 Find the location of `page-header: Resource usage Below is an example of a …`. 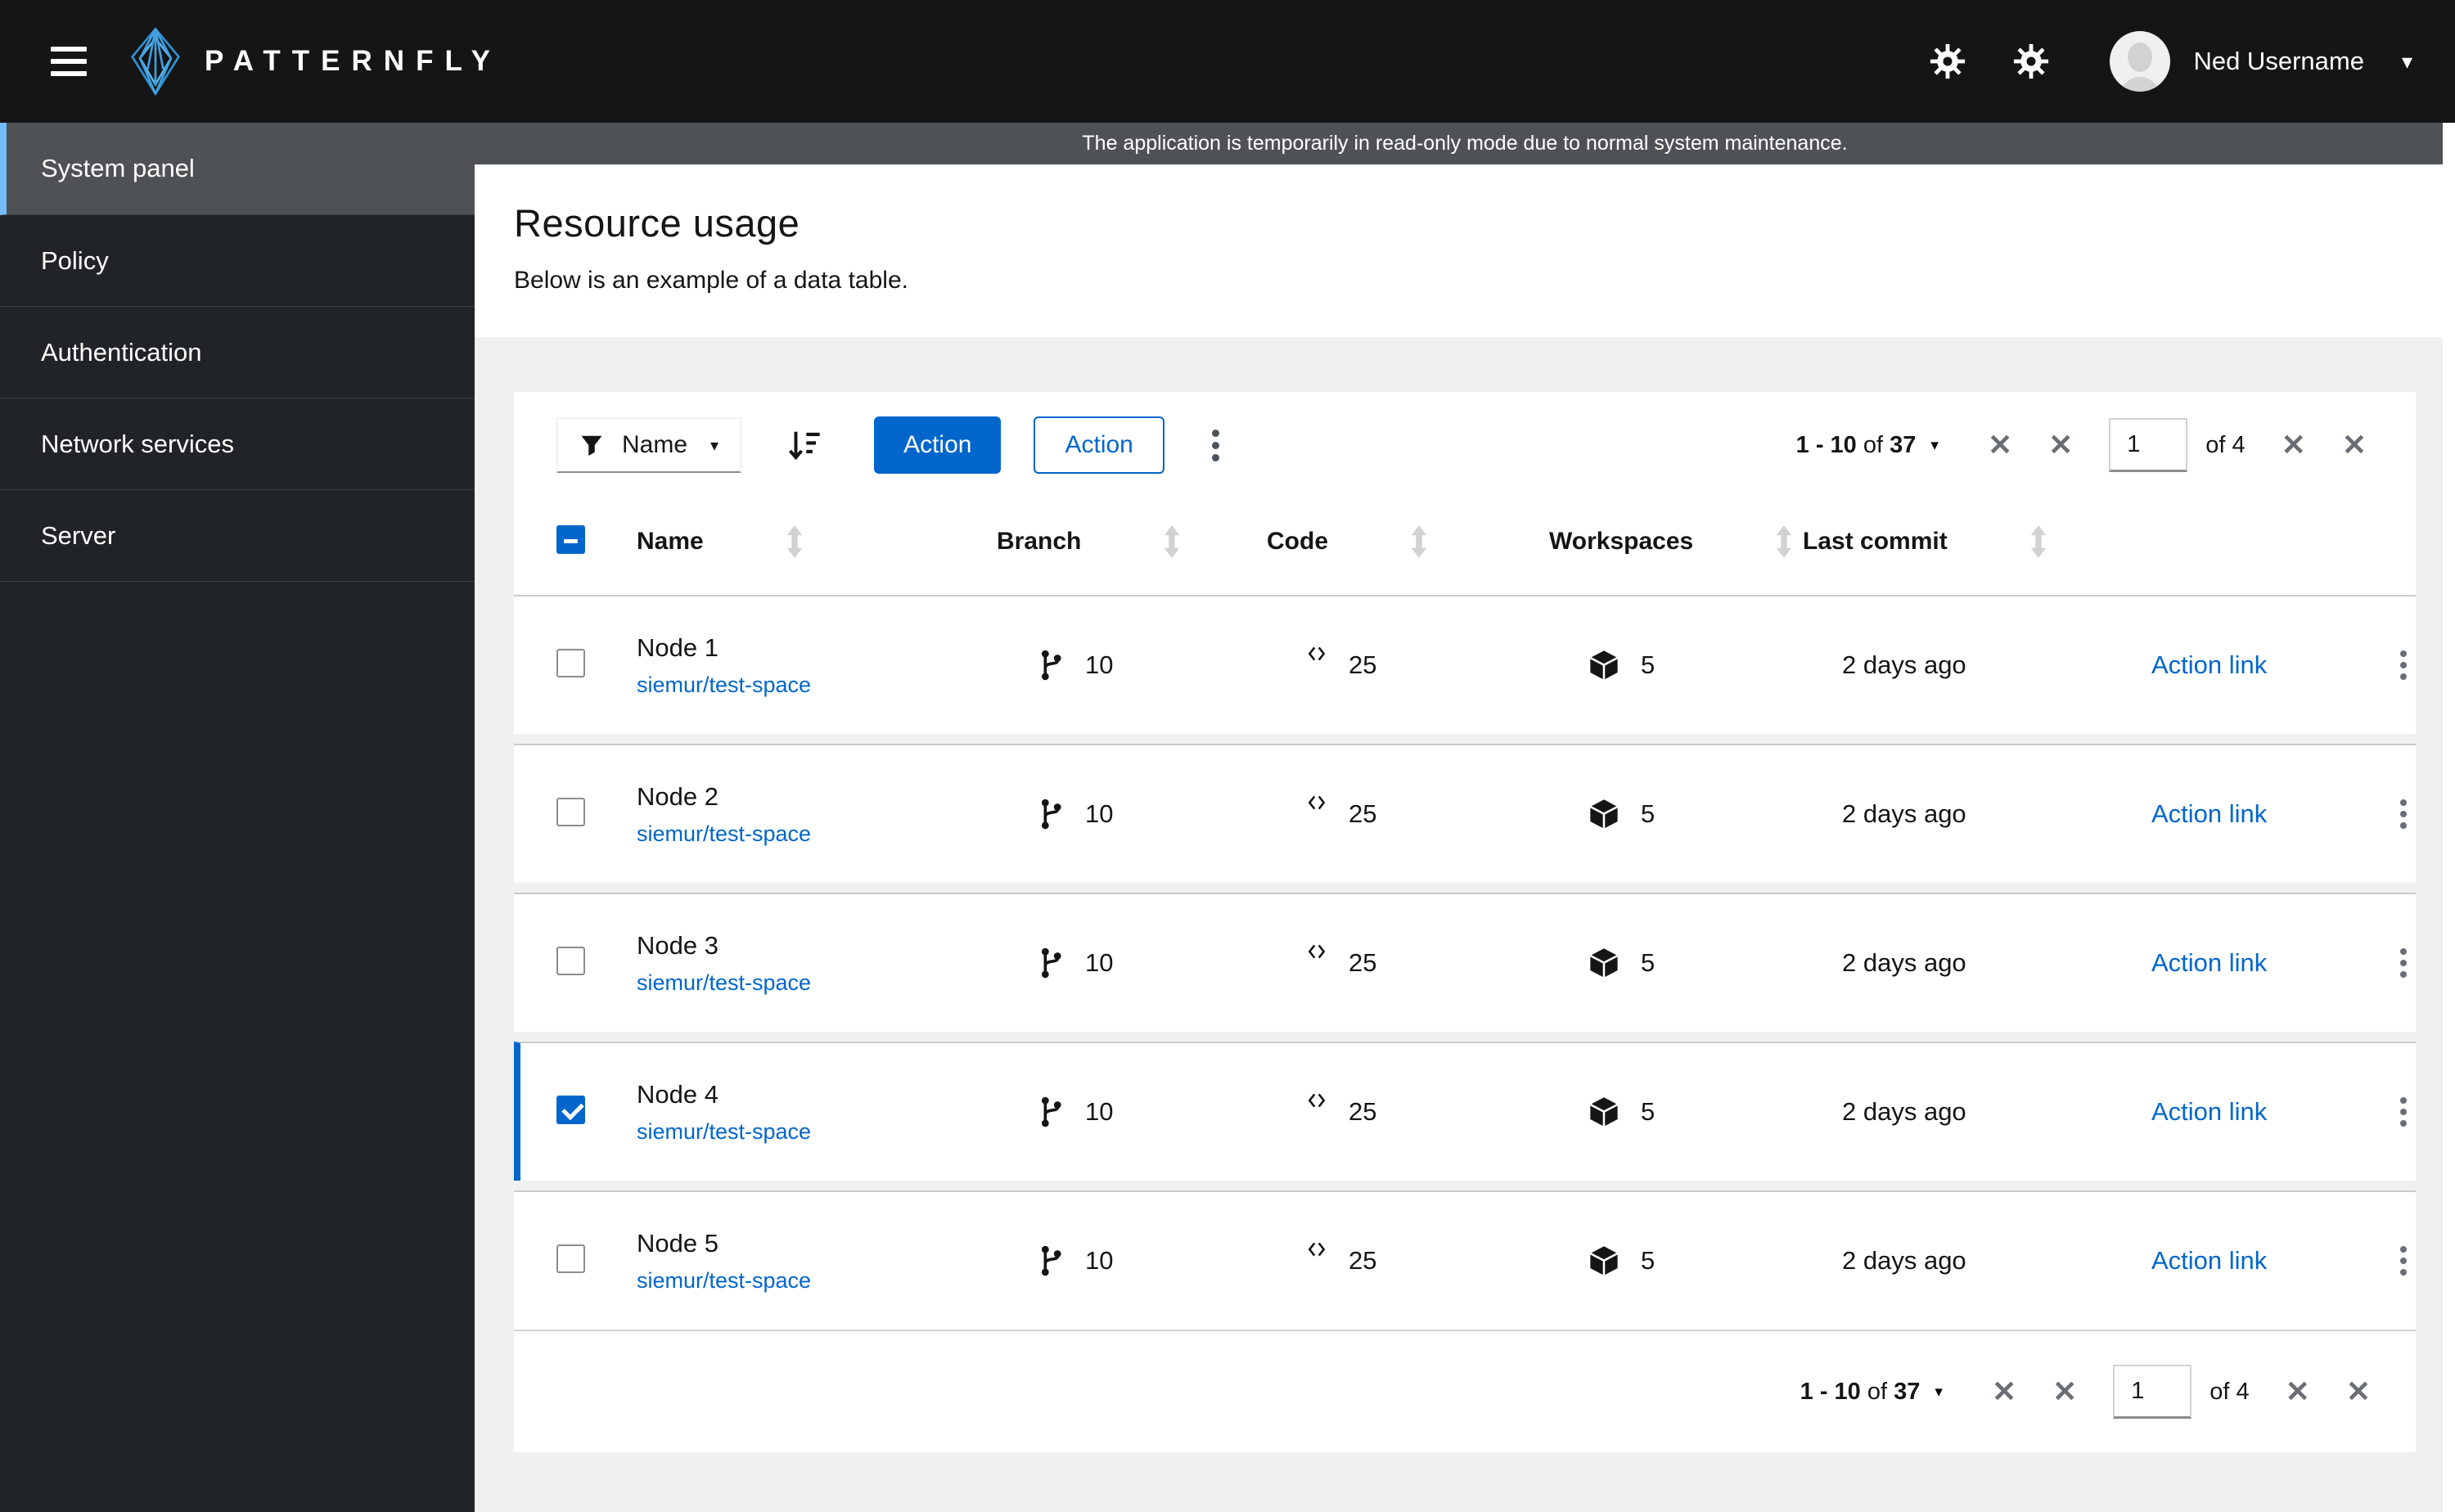

page-header: Resource usage Below is an example of a … is located at coordinates (1465, 251).